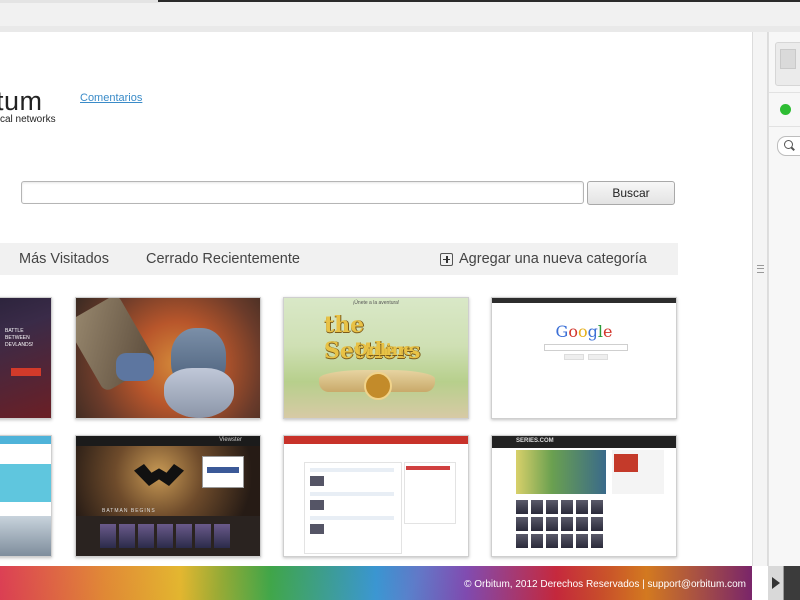 Image resolution: width=800 pixels, height=600 pixels. I want to click on speed-dial-tile-google: Google, so click(584, 358).